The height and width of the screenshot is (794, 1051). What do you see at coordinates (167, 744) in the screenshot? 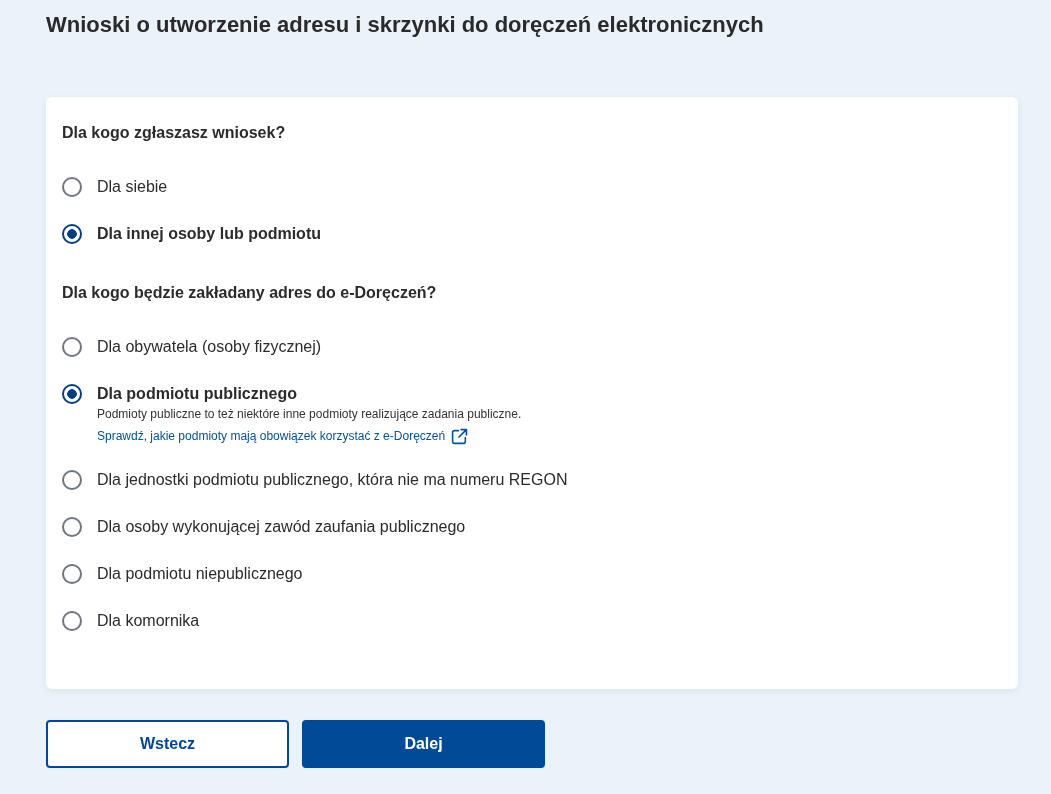
I see `nav-button: Wstecz` at bounding box center [167, 744].